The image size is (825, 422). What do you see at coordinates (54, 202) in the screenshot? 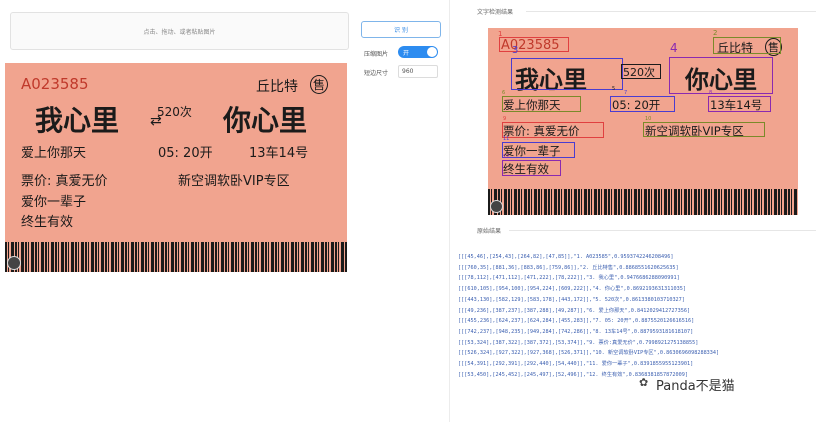
I see `ticket-line1: 爱你一辈子` at bounding box center [54, 202].